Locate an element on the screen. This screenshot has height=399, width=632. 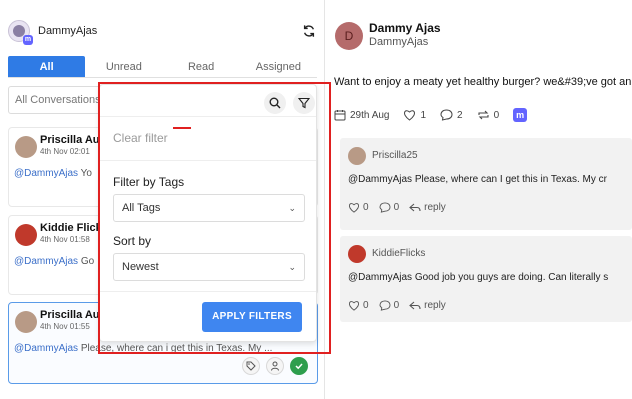
conversation-filter-value: All Conversations is located at coordinates (58, 100).